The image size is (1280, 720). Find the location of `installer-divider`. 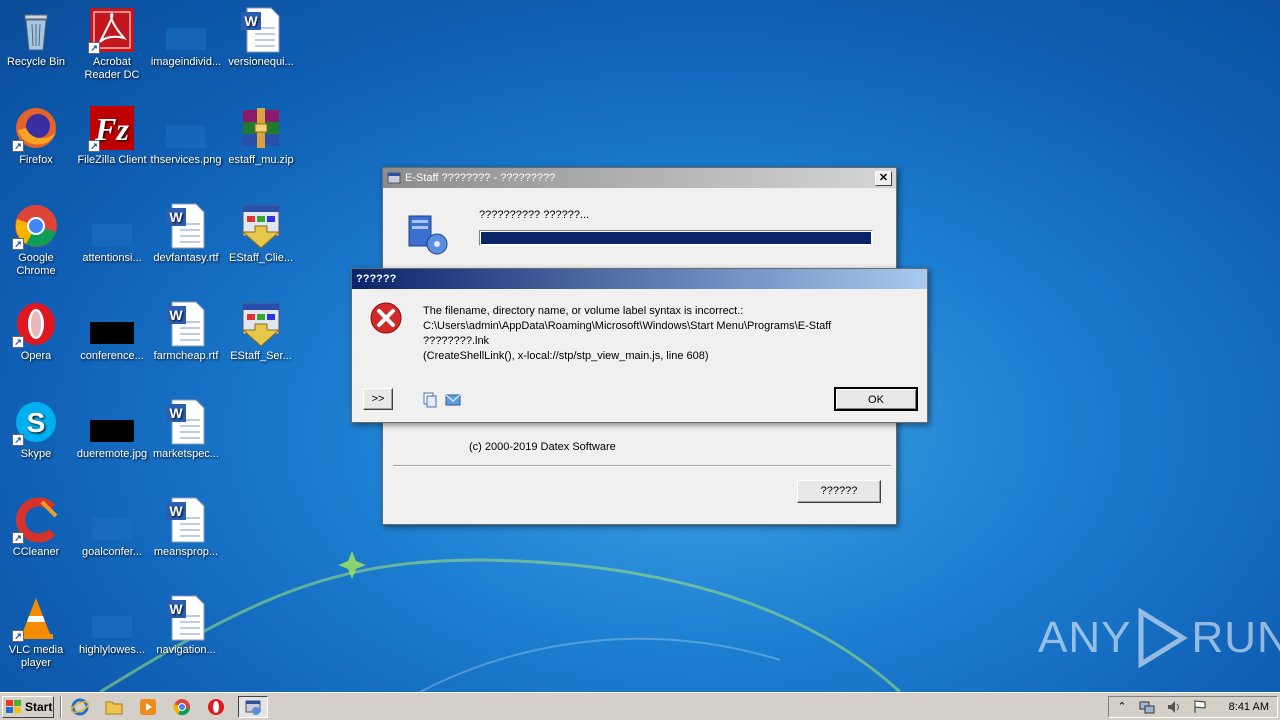

installer-divider is located at coordinates (642, 466).